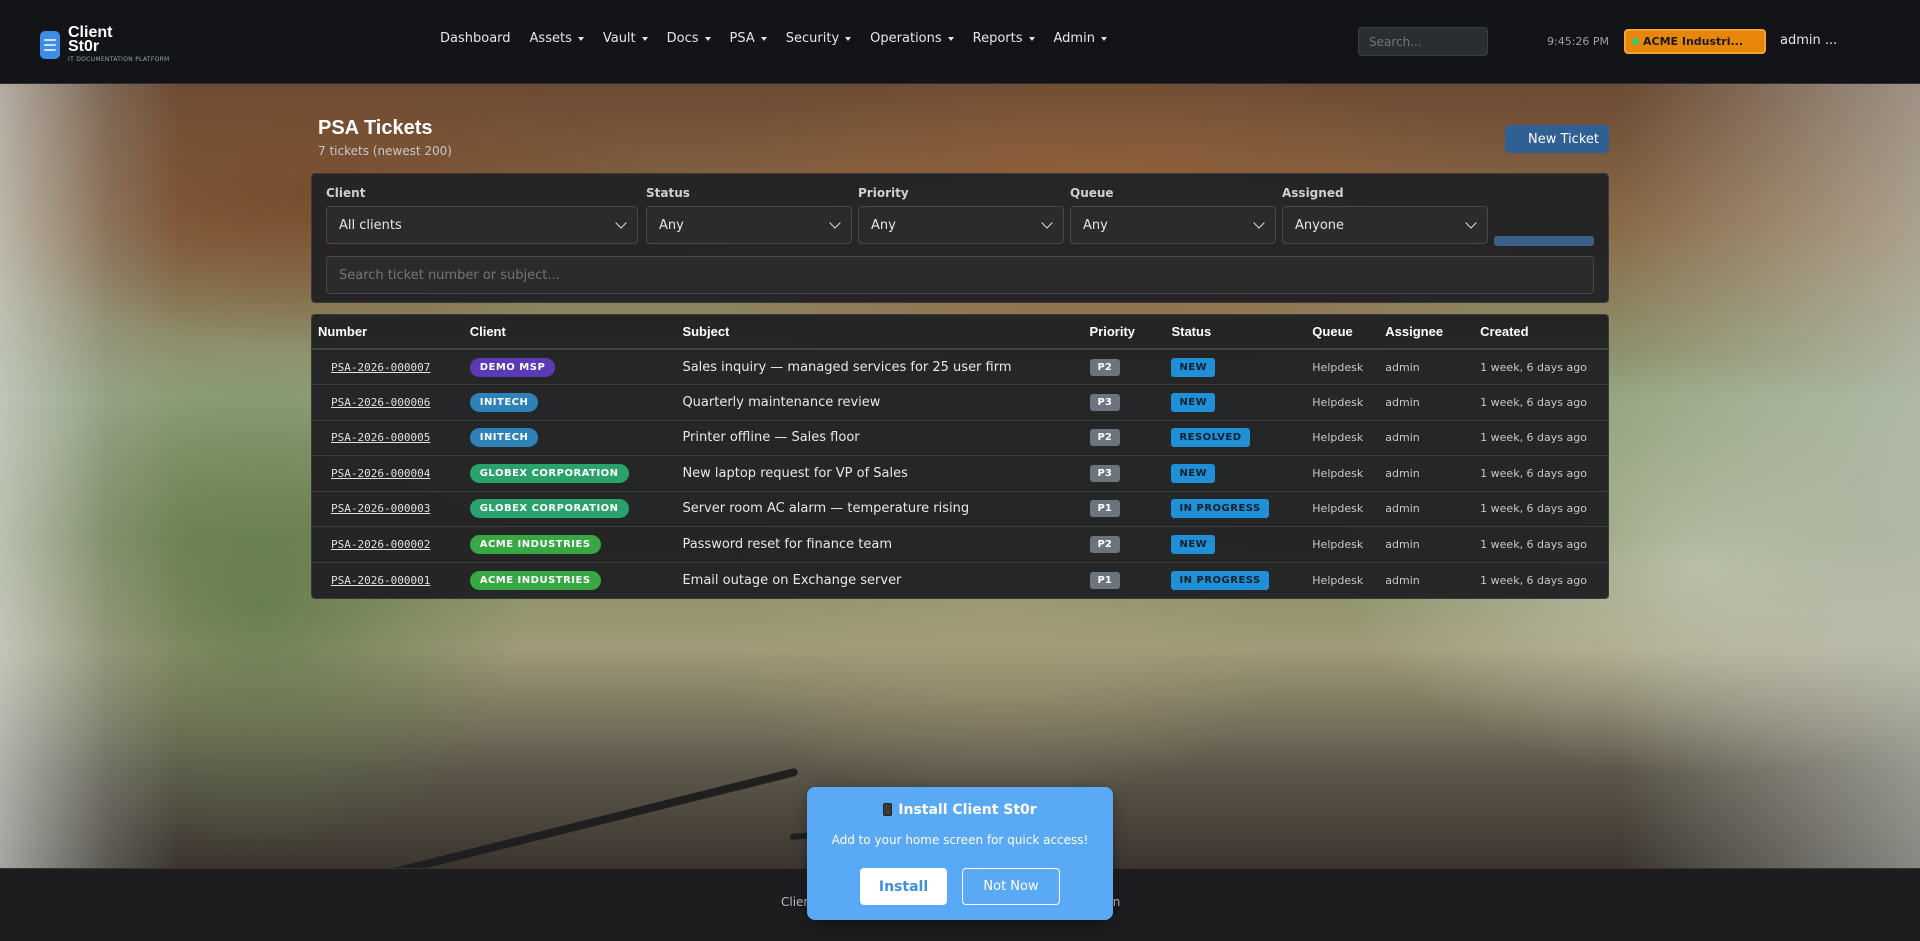  What do you see at coordinates (374, 580) in the screenshot?
I see `ticket-number-link: PSA-2026-000001` at bounding box center [374, 580].